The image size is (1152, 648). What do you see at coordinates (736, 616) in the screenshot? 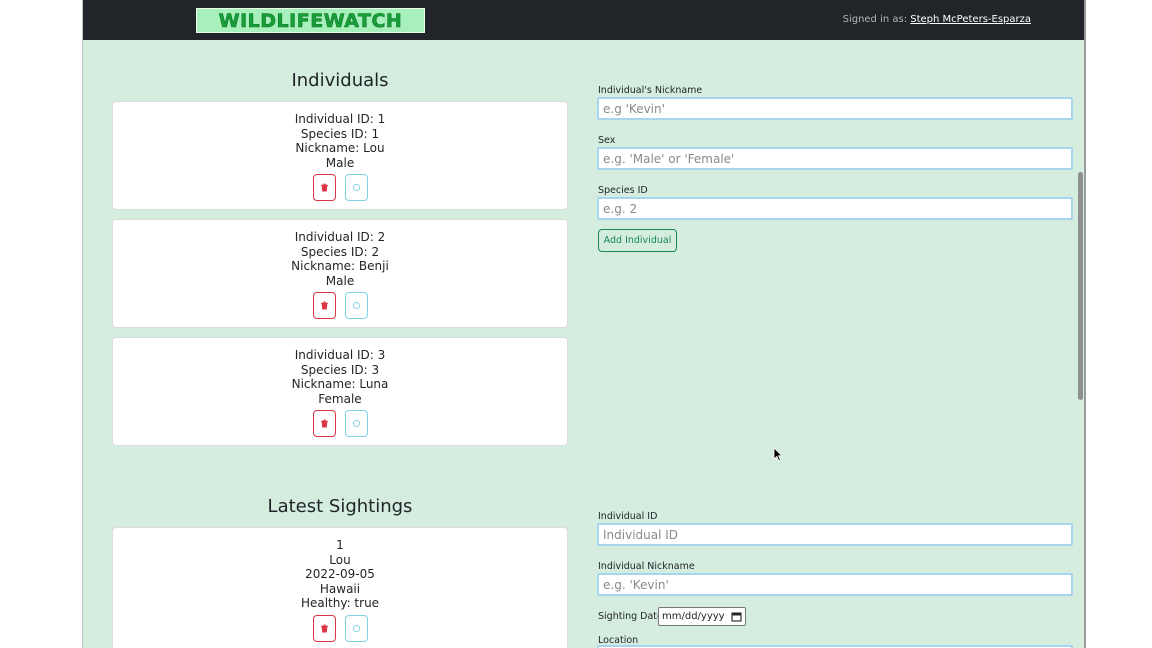
I see `calendar-icon` at bounding box center [736, 616].